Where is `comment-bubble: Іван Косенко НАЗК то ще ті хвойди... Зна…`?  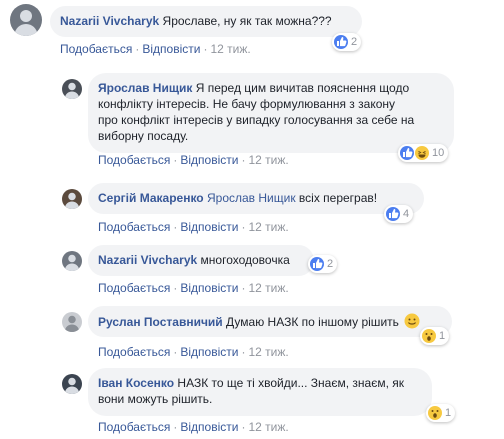 comment-bubble: Іван Косенко НАЗК то ще ті хвойди... Зна… is located at coordinates (260, 392).